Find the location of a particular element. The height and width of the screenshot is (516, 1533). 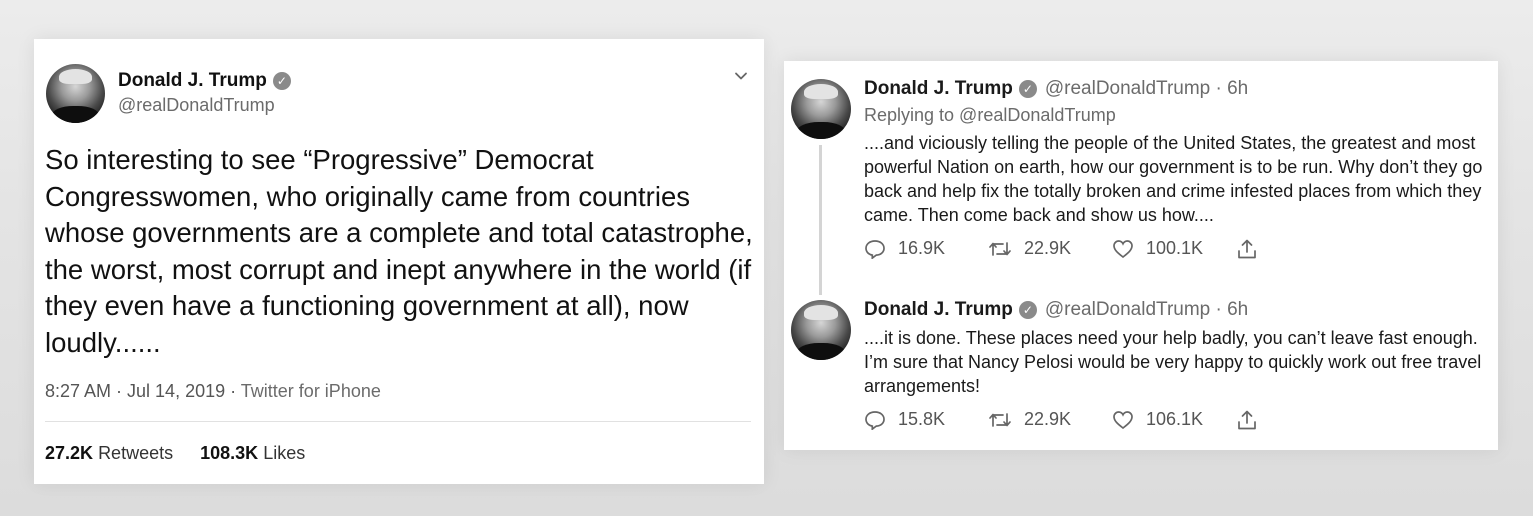

reply-button: 15.8K is located at coordinates (904, 419).